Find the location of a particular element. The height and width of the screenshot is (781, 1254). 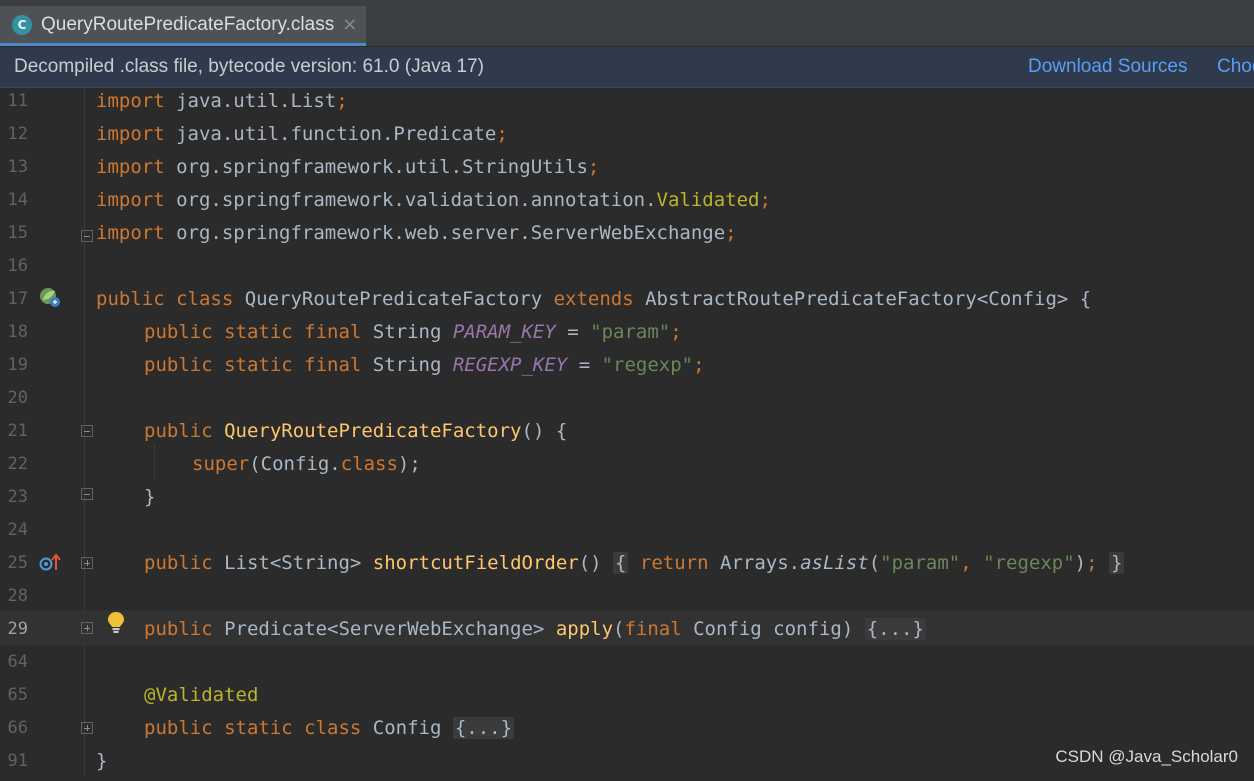

line-number: 12 is located at coordinates (17, 134).